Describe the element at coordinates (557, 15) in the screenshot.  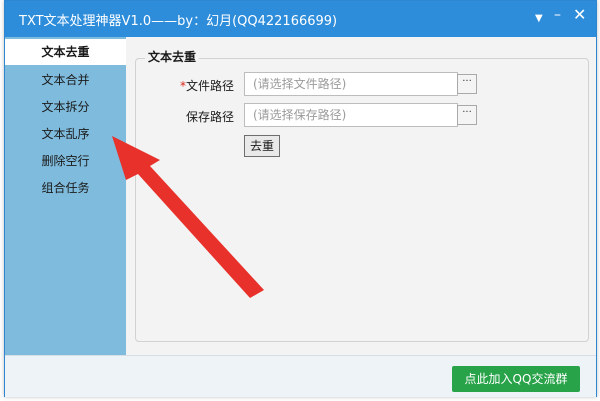
I see `minimize-icon: –` at that location.